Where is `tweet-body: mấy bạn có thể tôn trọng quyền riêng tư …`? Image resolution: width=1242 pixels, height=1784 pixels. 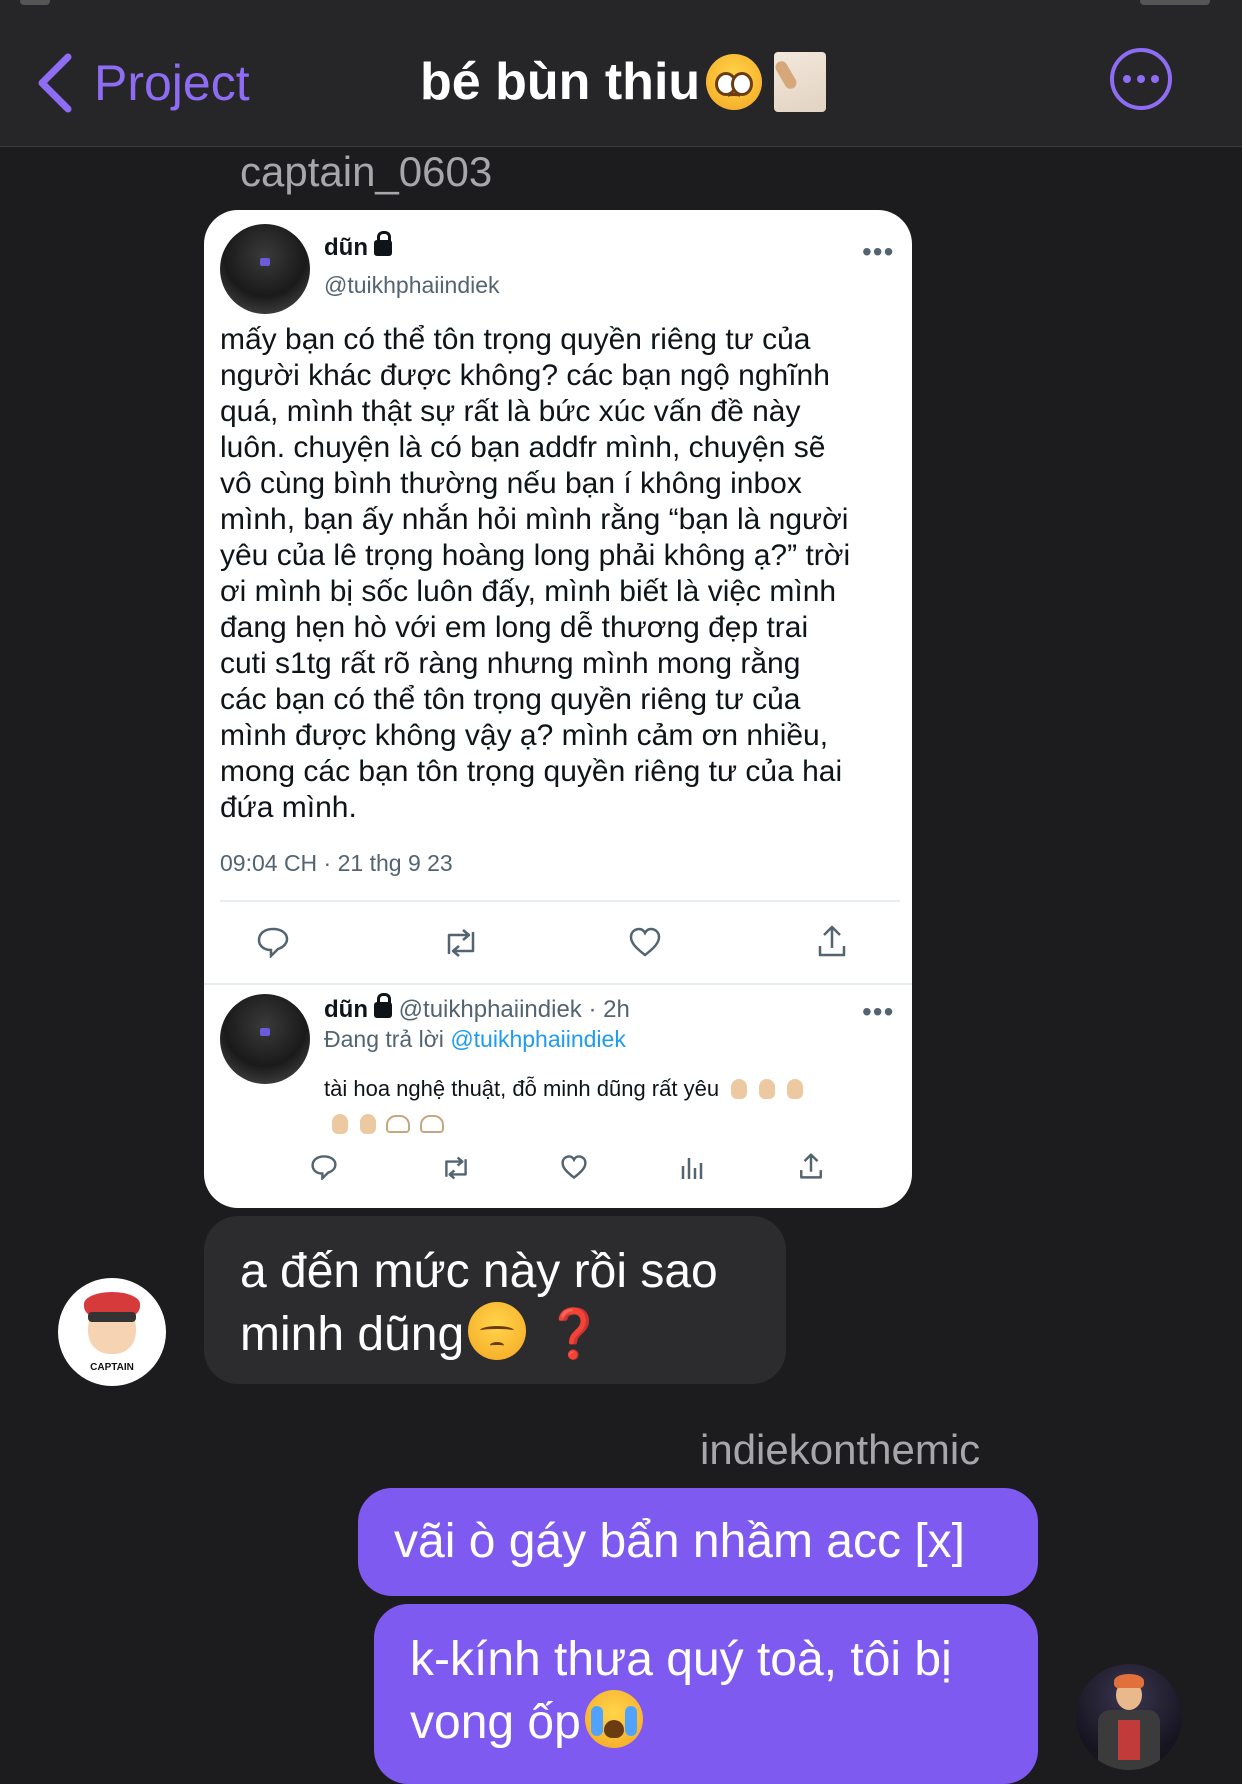
tweet-body: mấy bạn có thể tôn trọng quyền riêng tư … is located at coordinates (535, 573).